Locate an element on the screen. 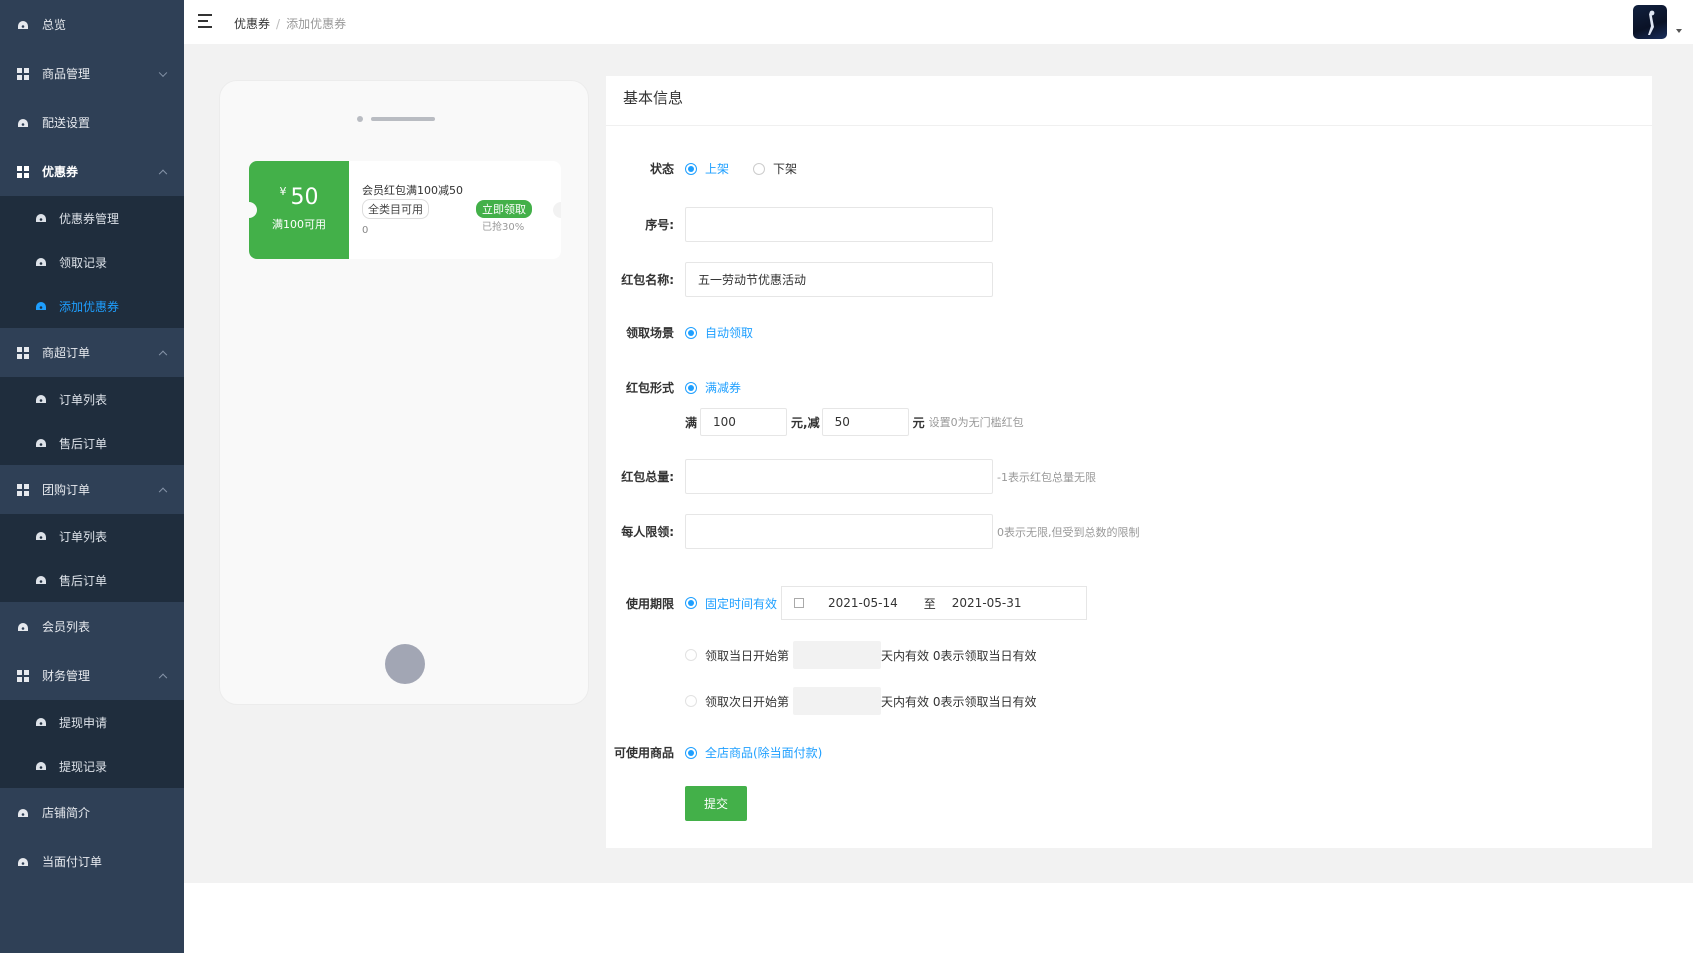 Image resolution: width=1693 pixels, height=953 pixels. submit-button: 提交 is located at coordinates (716, 803).